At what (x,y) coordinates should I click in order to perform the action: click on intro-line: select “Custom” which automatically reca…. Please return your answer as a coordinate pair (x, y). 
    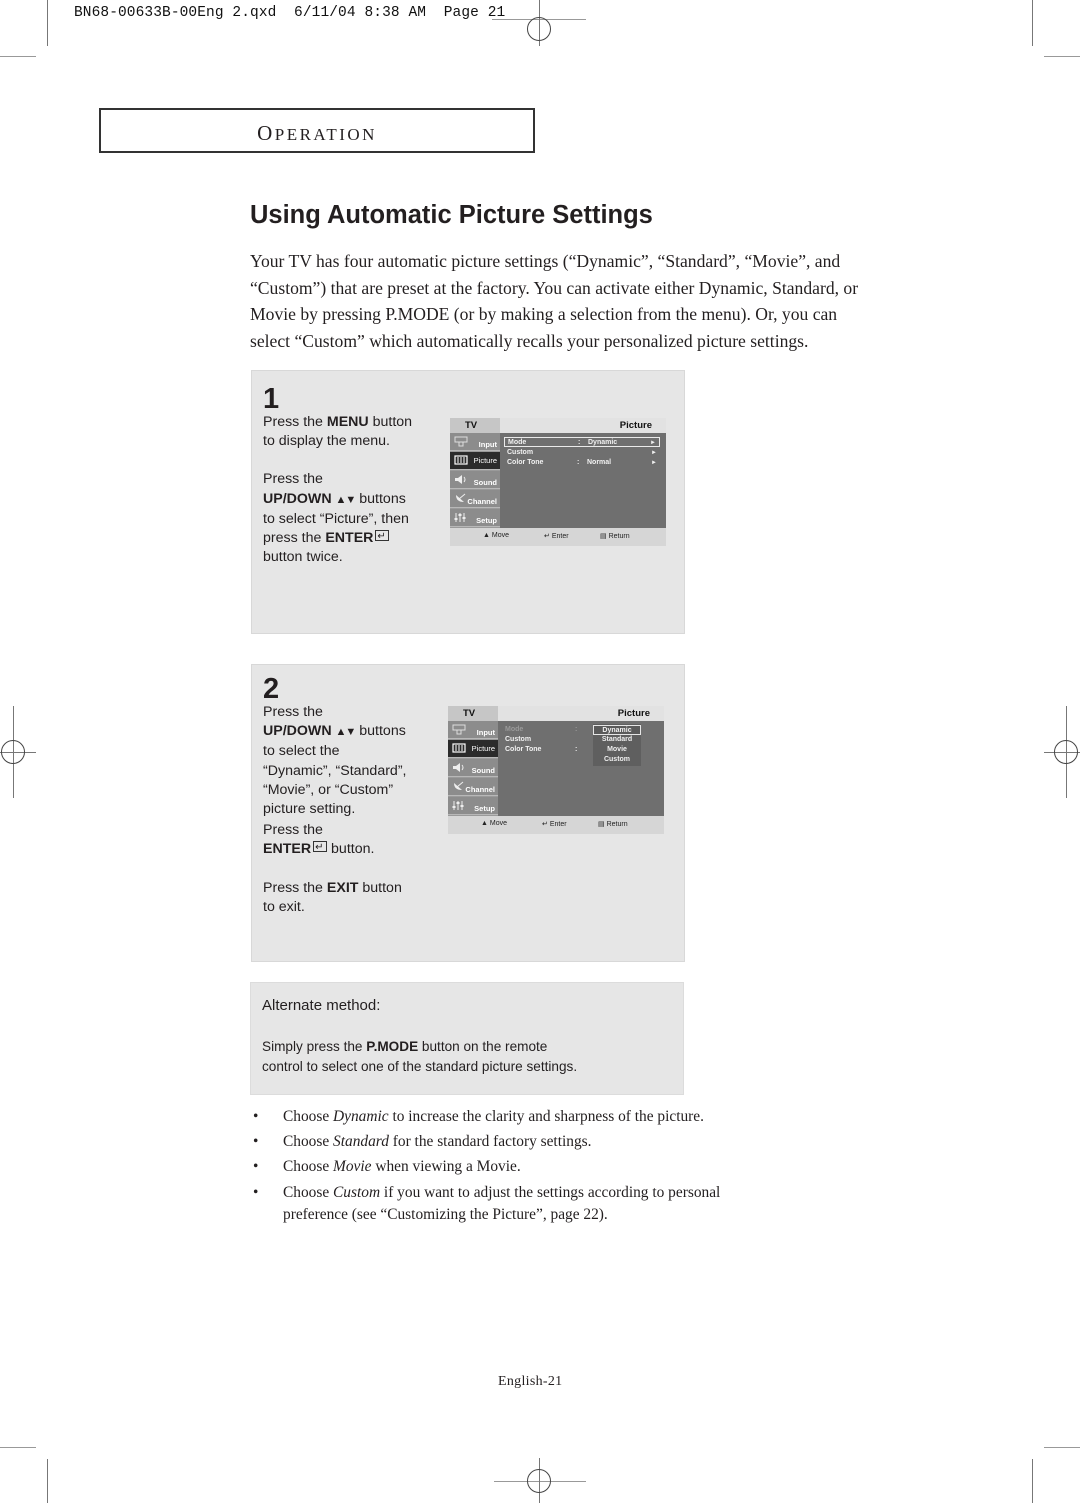
    Looking at the image, I should click on (529, 340).